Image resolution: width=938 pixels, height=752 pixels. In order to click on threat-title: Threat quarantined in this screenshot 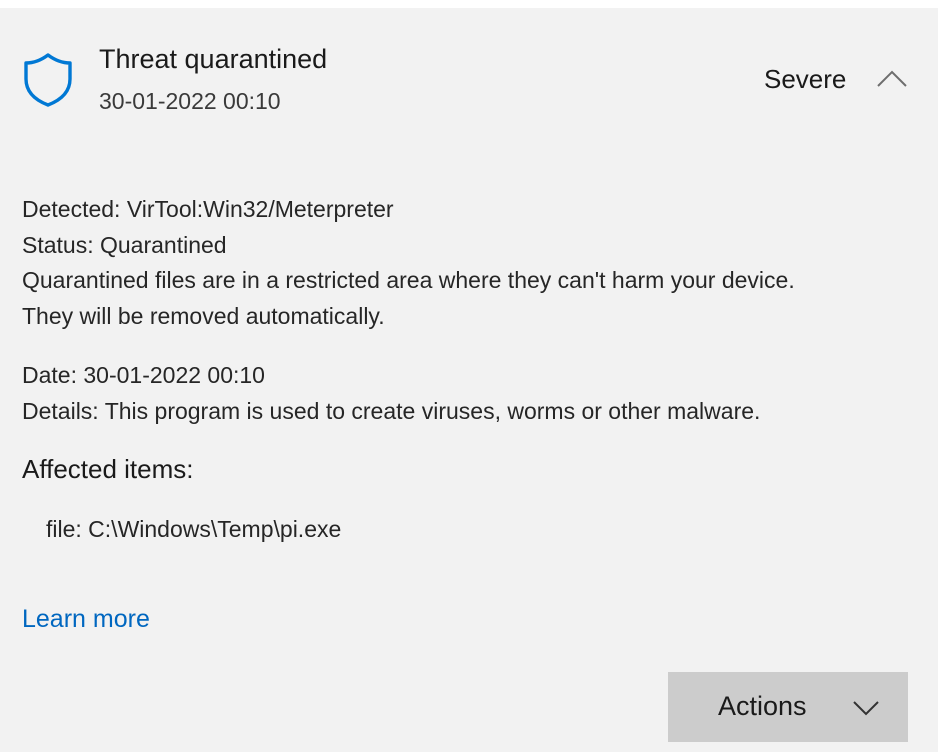, I will do `click(213, 59)`.